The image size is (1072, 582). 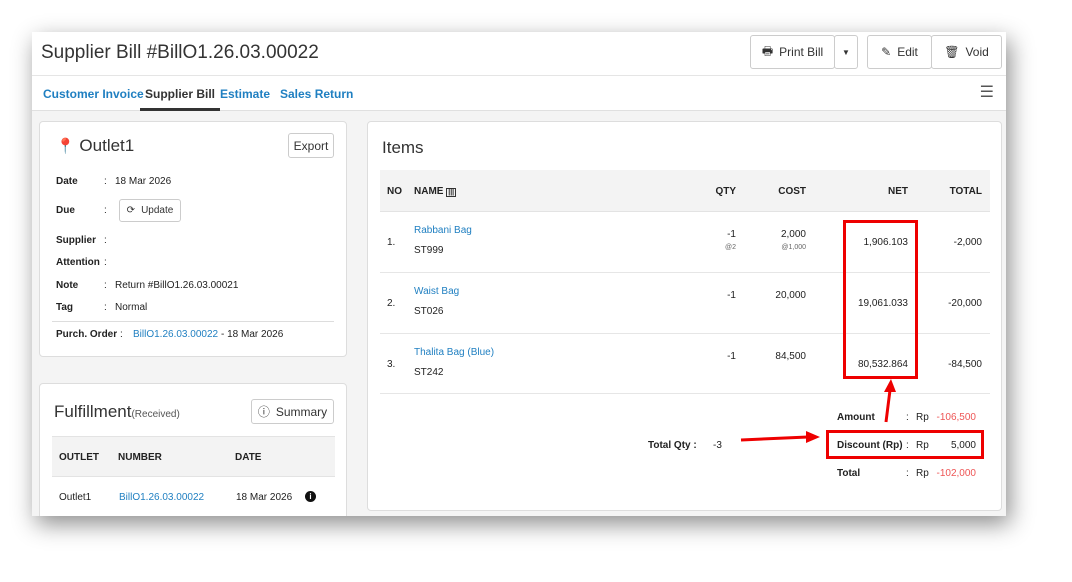 I want to click on tag-label: Tag, so click(x=65, y=307).